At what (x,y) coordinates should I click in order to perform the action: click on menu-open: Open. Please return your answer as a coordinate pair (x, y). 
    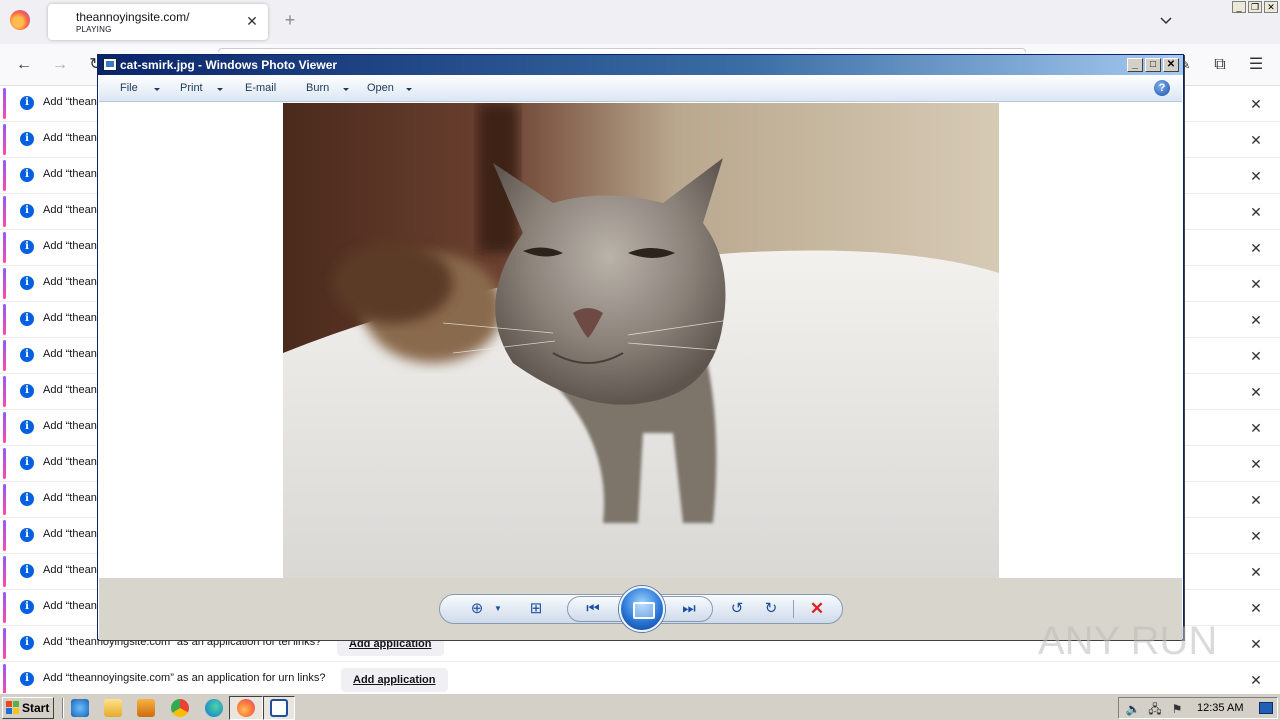
    Looking at the image, I should click on (380, 88).